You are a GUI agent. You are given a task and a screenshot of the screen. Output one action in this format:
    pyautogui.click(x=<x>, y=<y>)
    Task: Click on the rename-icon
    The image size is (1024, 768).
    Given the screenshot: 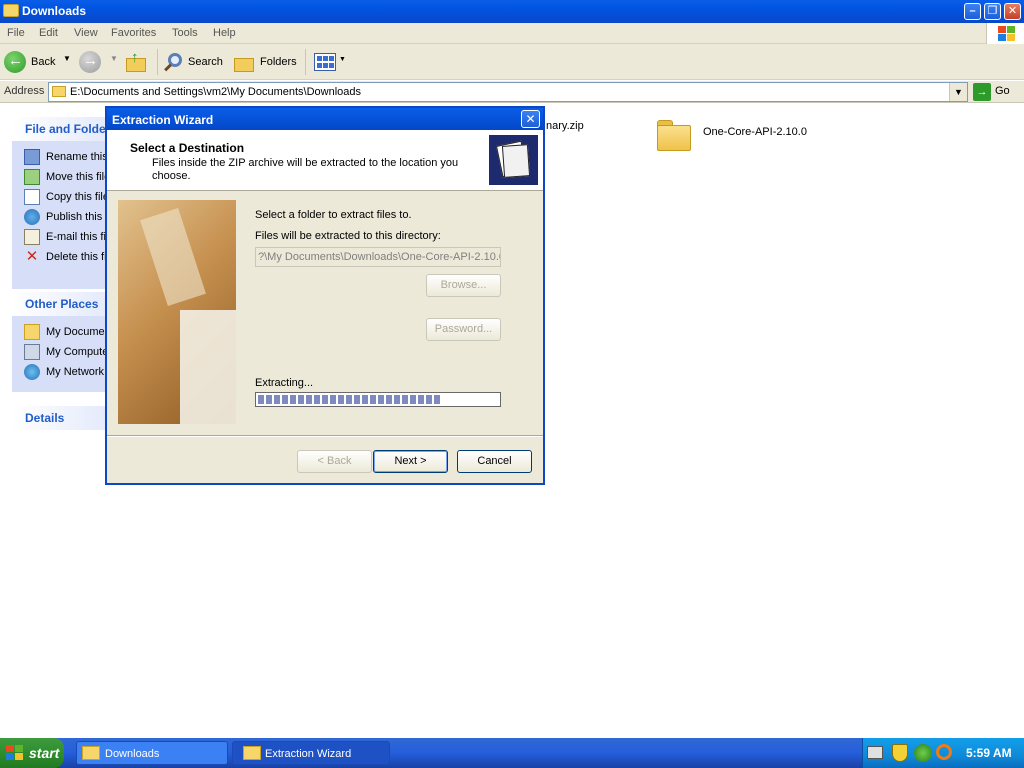 What is the action you would take?
    pyautogui.click(x=32, y=157)
    